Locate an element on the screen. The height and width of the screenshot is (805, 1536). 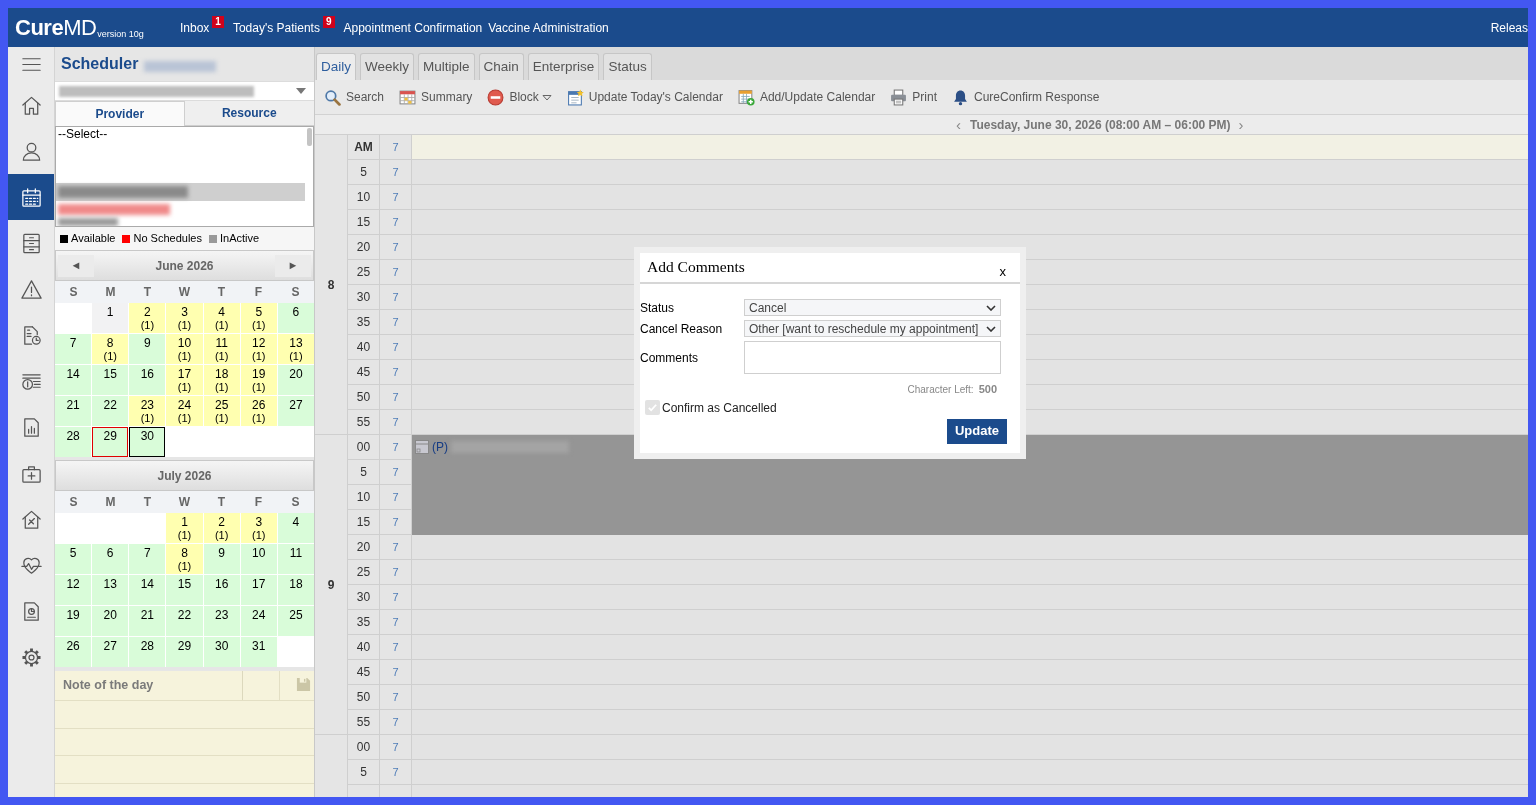
character-count-label: Character Left: is located at coordinates (940, 390).